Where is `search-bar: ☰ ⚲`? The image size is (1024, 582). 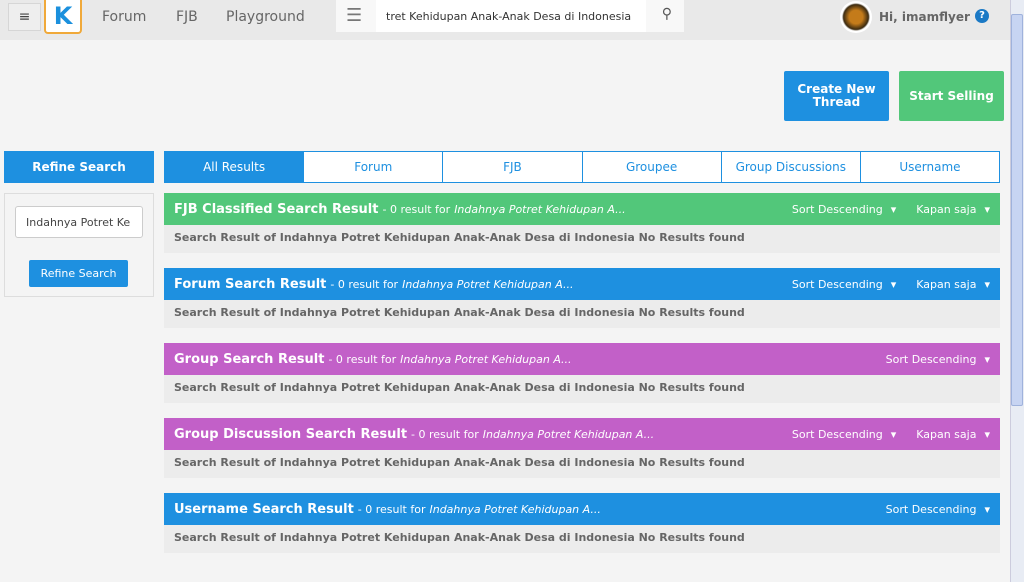 search-bar: ☰ ⚲ is located at coordinates (510, 16).